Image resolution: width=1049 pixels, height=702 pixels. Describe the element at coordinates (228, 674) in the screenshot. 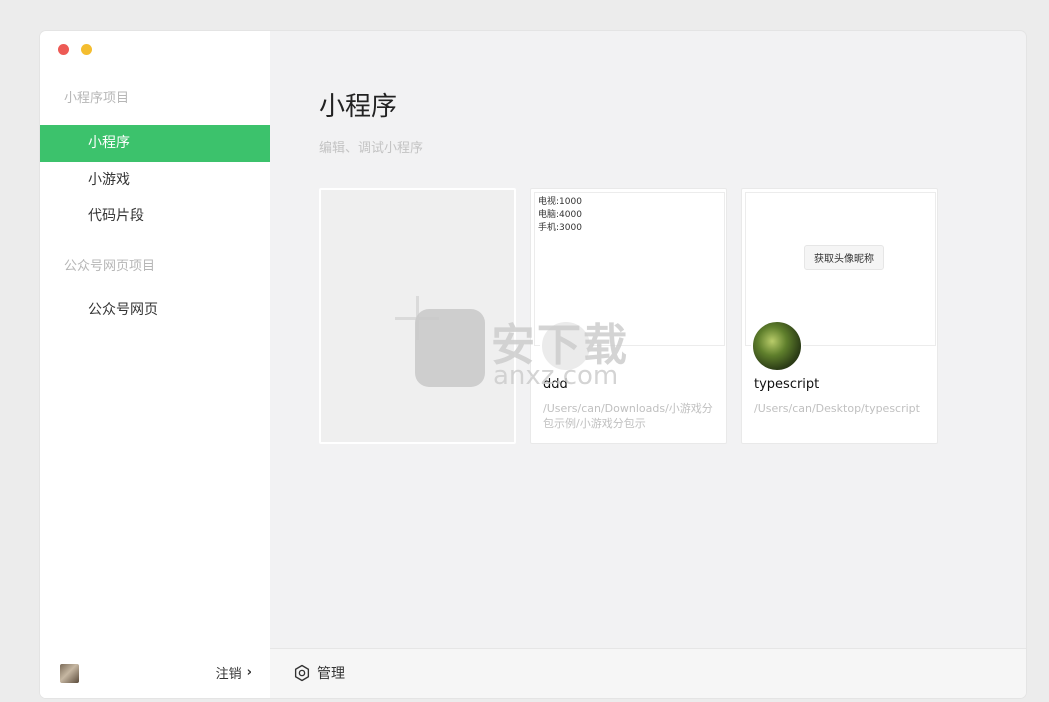

I see `logout-label: 注销` at that location.